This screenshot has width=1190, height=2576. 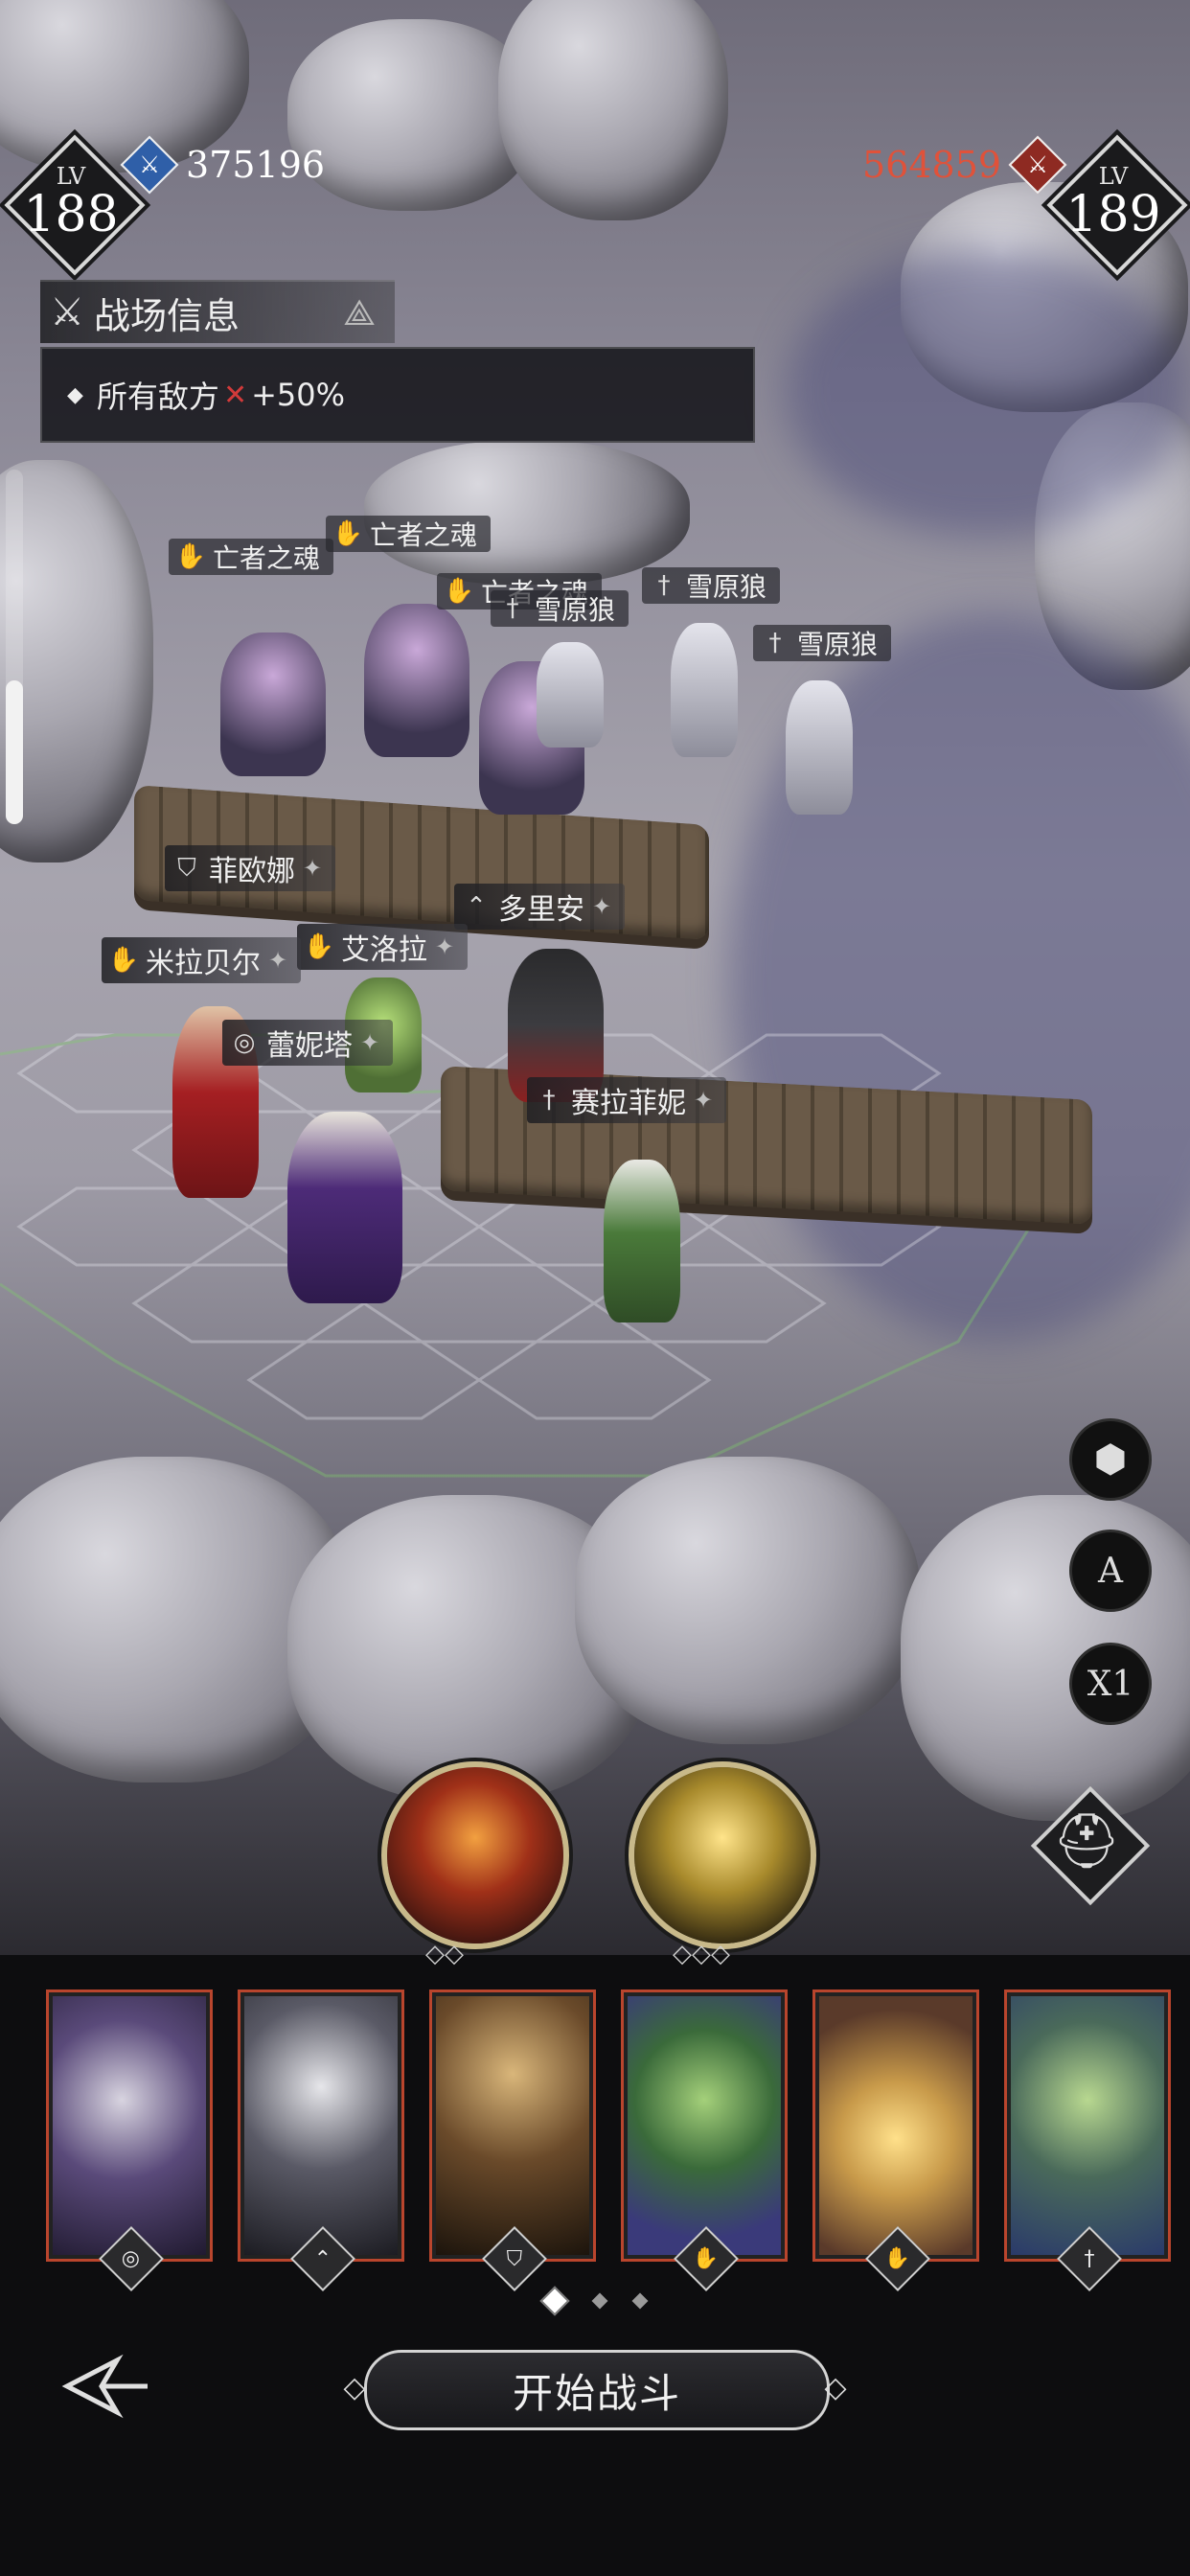 What do you see at coordinates (1117, 205) in the screenshot?
I see `enemy-level-badge: LV 189` at bounding box center [1117, 205].